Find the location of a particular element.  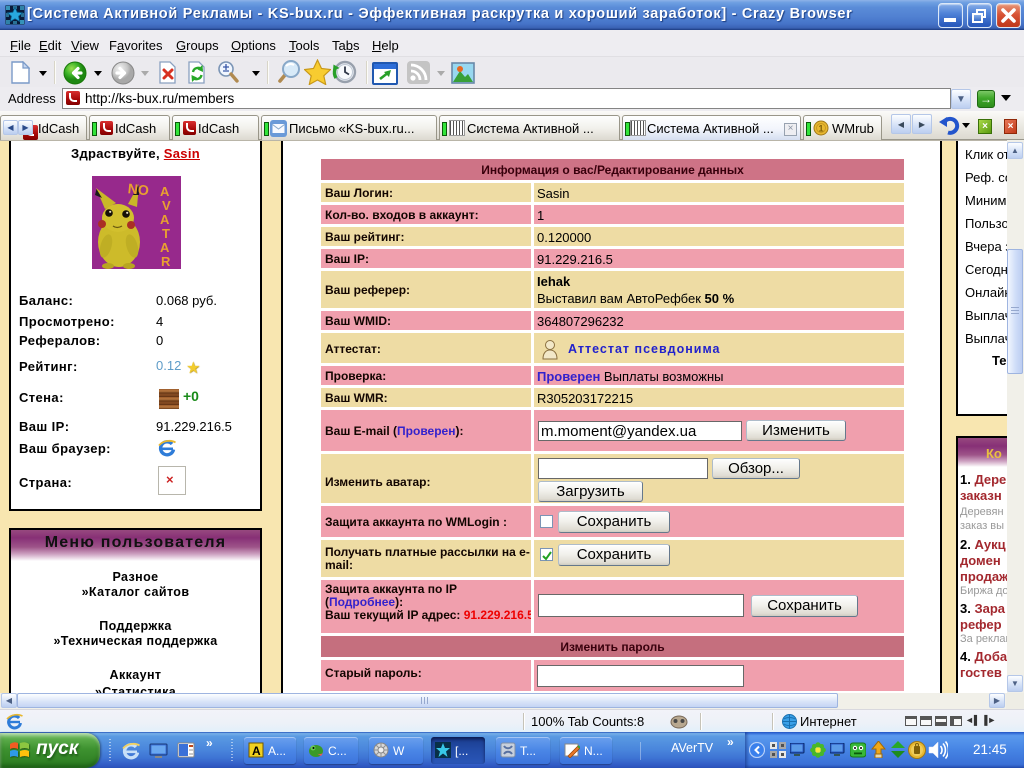

svg-text: T is located at coordinates (166, 233).